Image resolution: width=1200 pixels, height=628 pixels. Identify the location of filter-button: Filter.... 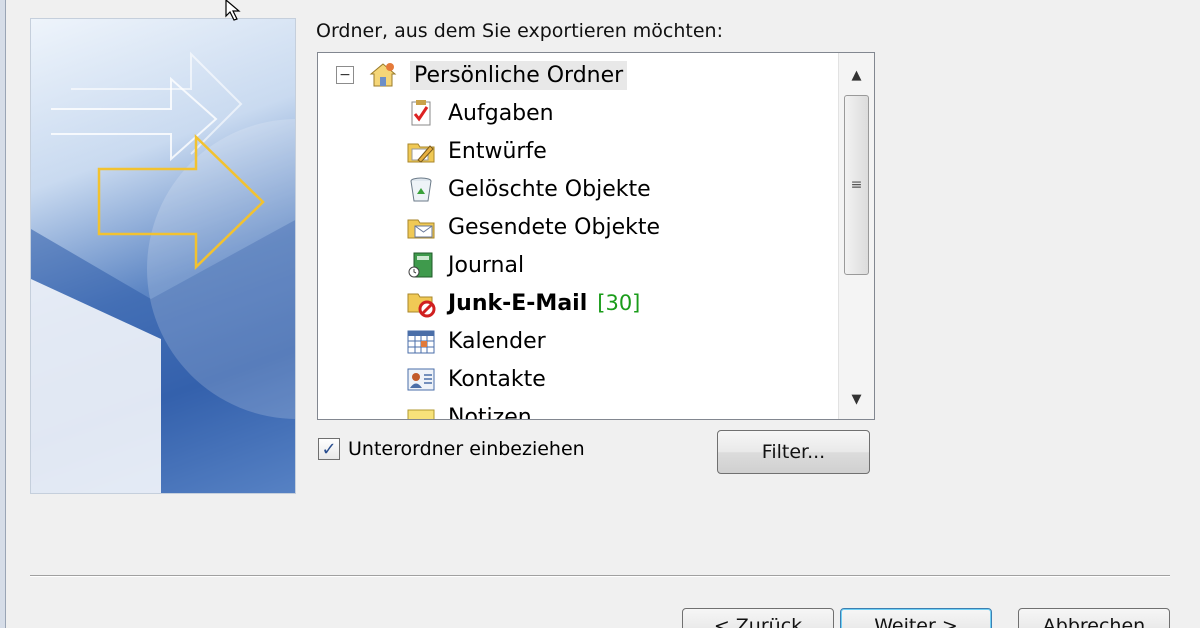
(793, 452).